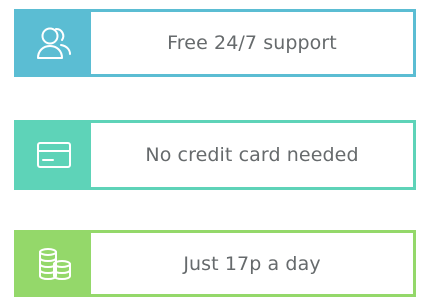 Image resolution: width=429 pixels, height=301 pixels. I want to click on credit-card-icon, so click(54, 155).